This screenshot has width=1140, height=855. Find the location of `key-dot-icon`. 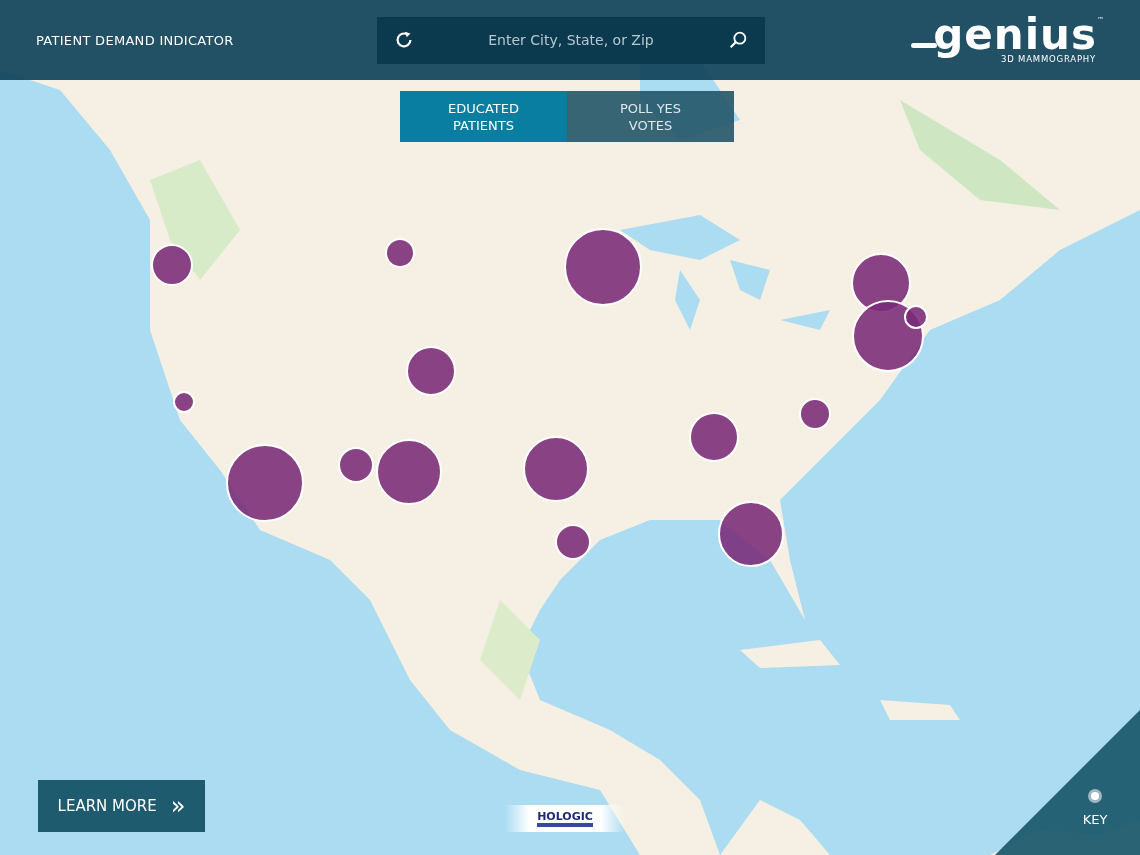

key-dot-icon is located at coordinates (1095, 796).